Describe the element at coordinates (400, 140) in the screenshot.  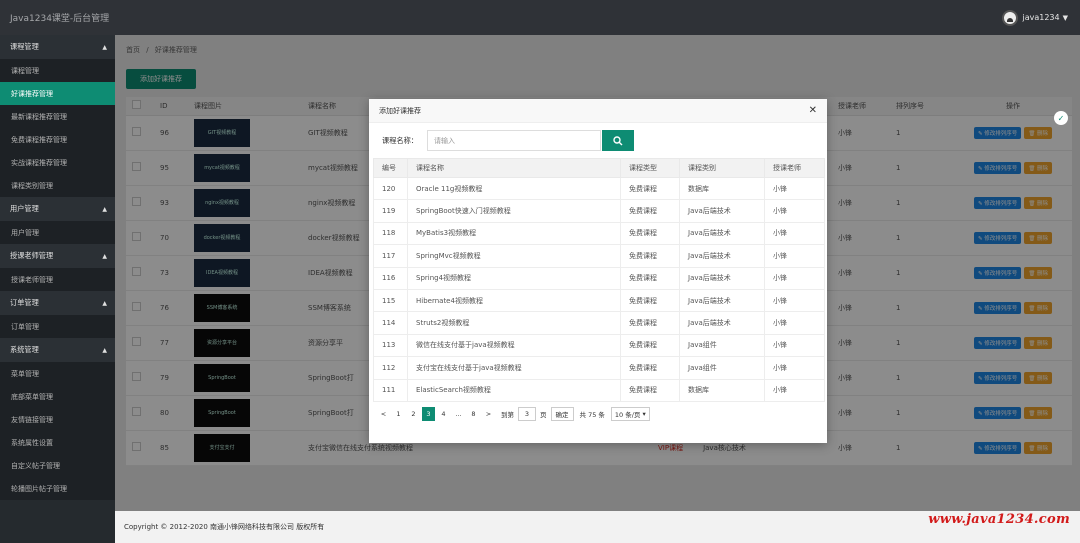
I see `search-label: 课程名称：` at that location.